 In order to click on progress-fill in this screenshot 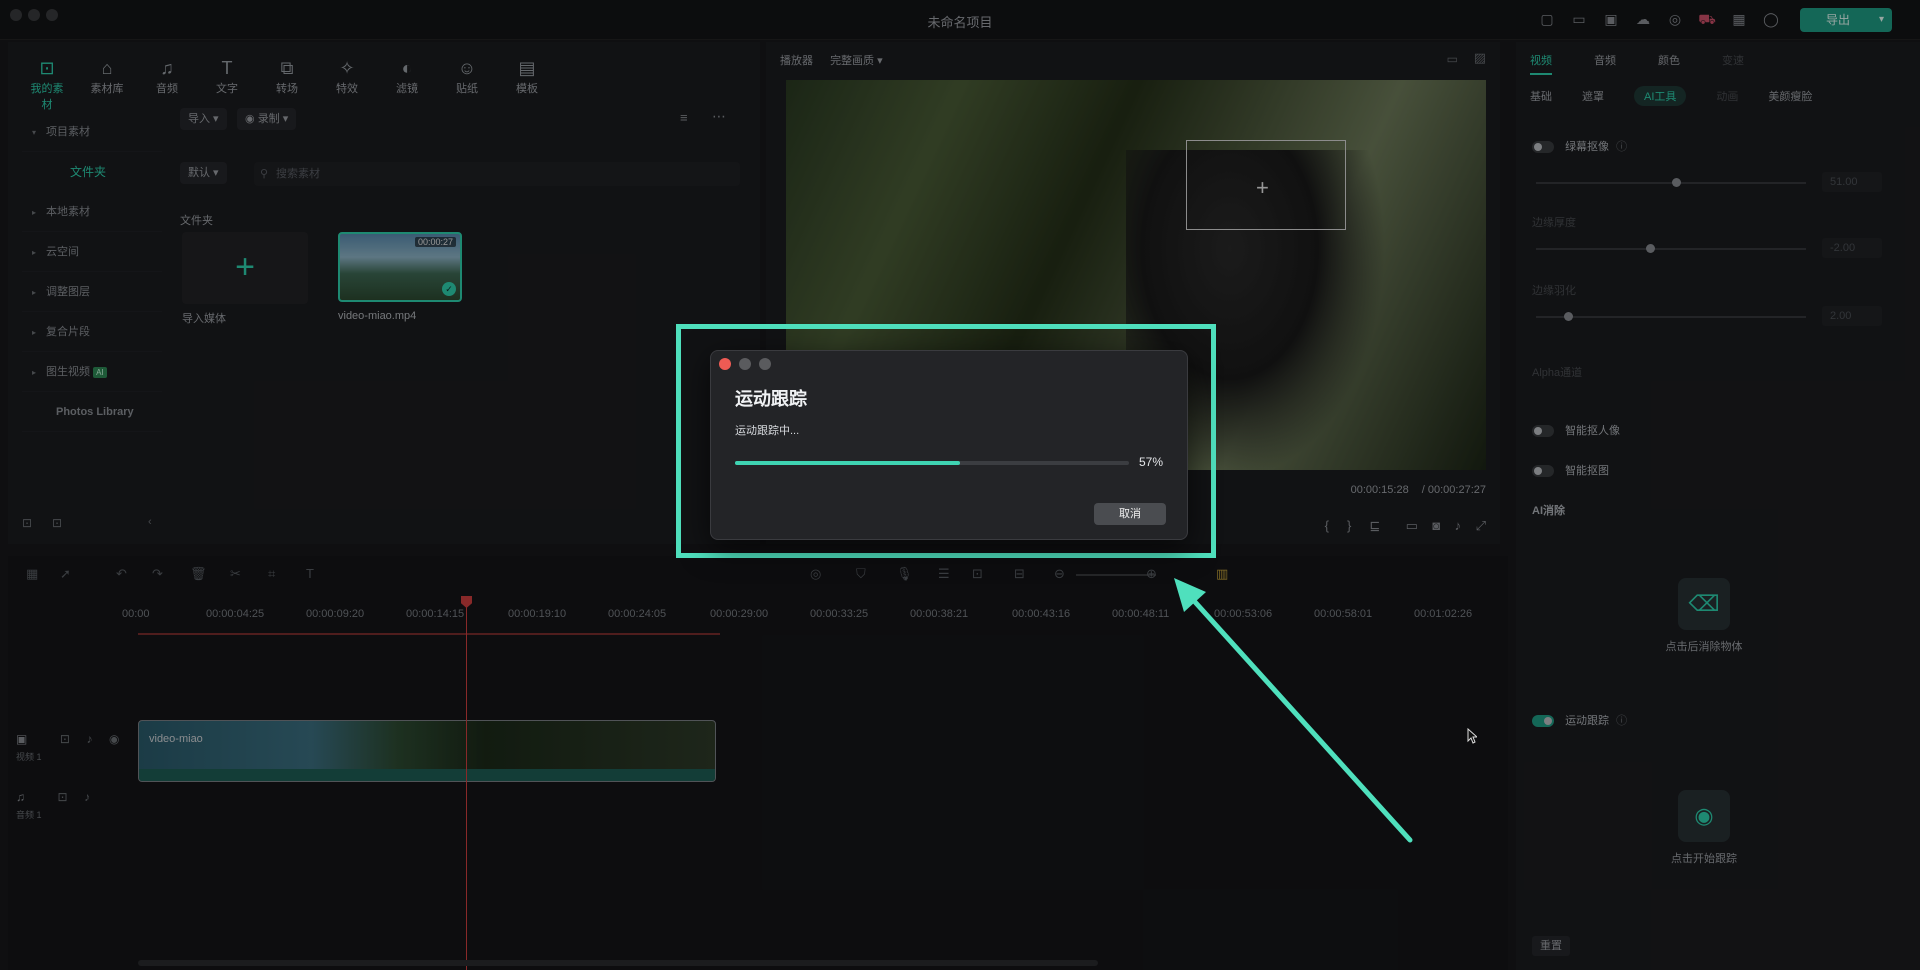, I will do `click(847, 463)`.